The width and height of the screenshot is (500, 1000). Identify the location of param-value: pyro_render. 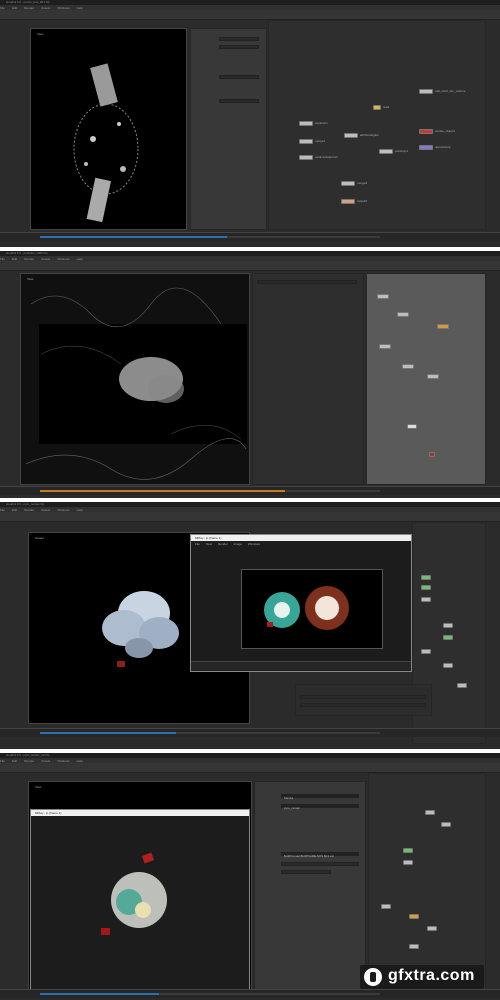
(292, 808).